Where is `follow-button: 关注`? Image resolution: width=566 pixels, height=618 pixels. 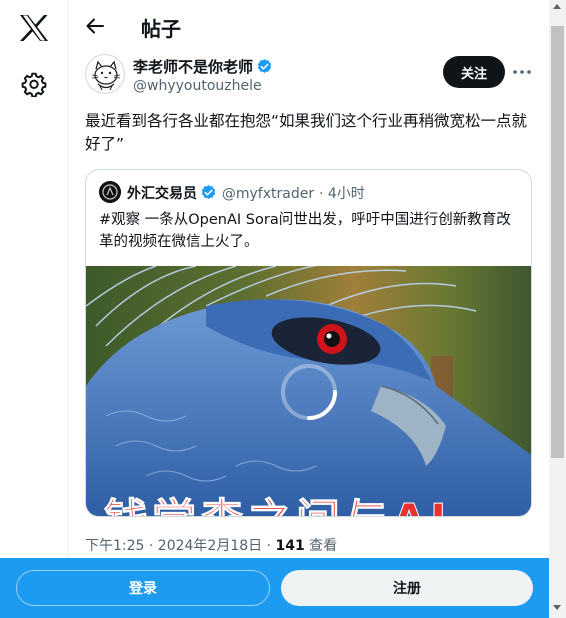
follow-button: 关注 is located at coordinates (474, 72).